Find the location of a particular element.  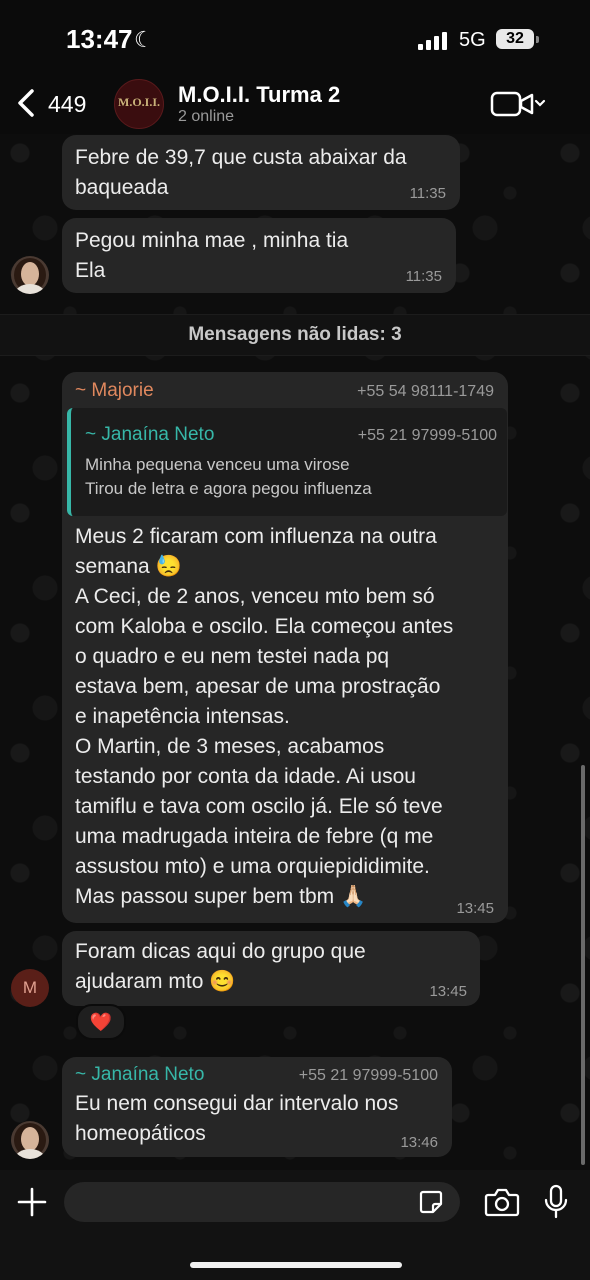

battery-icon: 32 is located at coordinates (517, 39).